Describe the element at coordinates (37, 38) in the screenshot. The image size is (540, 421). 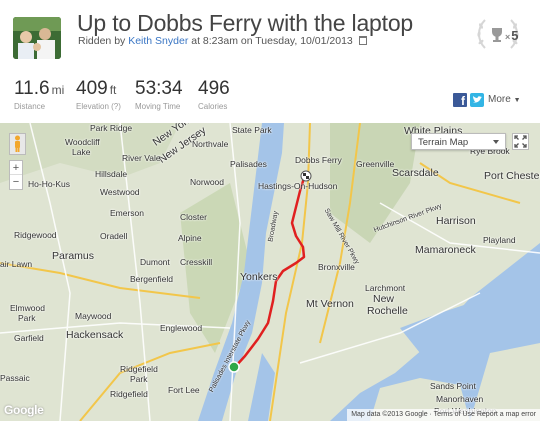
I see `athlete-avatar` at that location.